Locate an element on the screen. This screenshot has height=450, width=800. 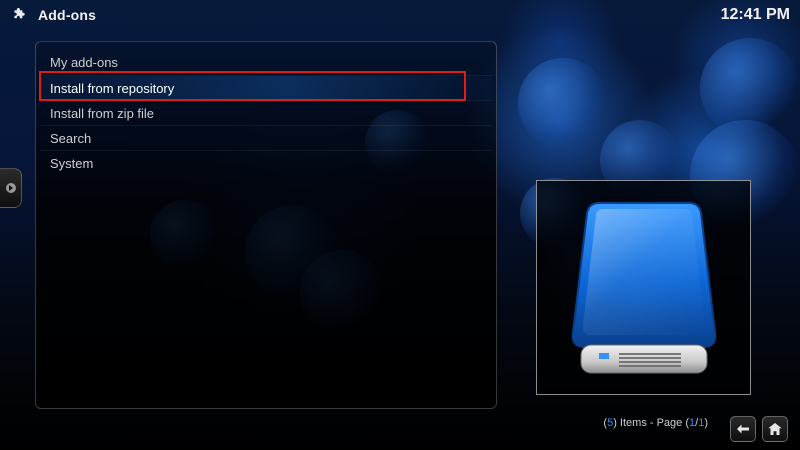
header-title-wrap: Add-ons is located at coordinates (54, 15).